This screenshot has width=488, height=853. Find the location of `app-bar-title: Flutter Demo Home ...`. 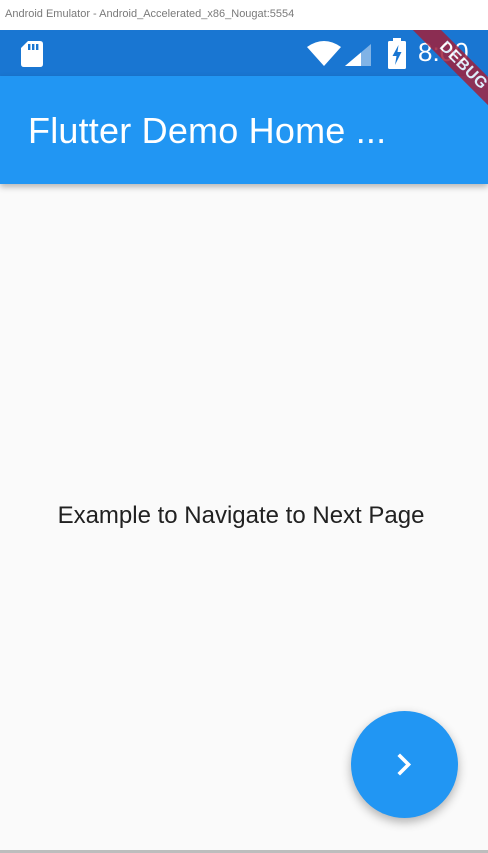

app-bar-title: Flutter Demo Home ... is located at coordinates (207, 130).